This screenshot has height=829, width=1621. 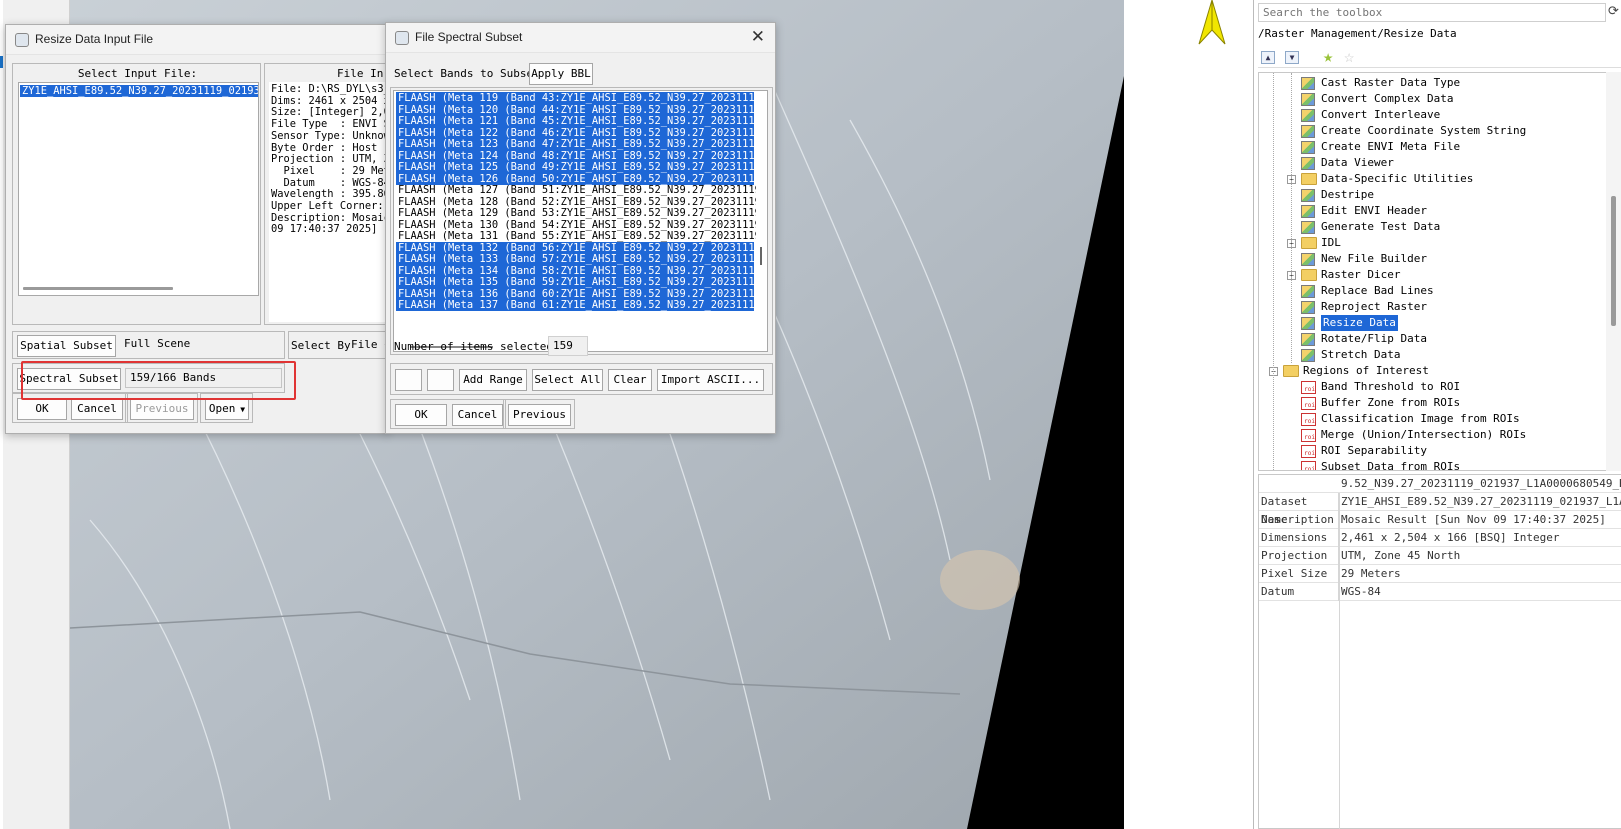 What do you see at coordinates (330, 100) in the screenshot?
I see `file-info-line: Dims: 2461 x 2504 x` at bounding box center [330, 100].